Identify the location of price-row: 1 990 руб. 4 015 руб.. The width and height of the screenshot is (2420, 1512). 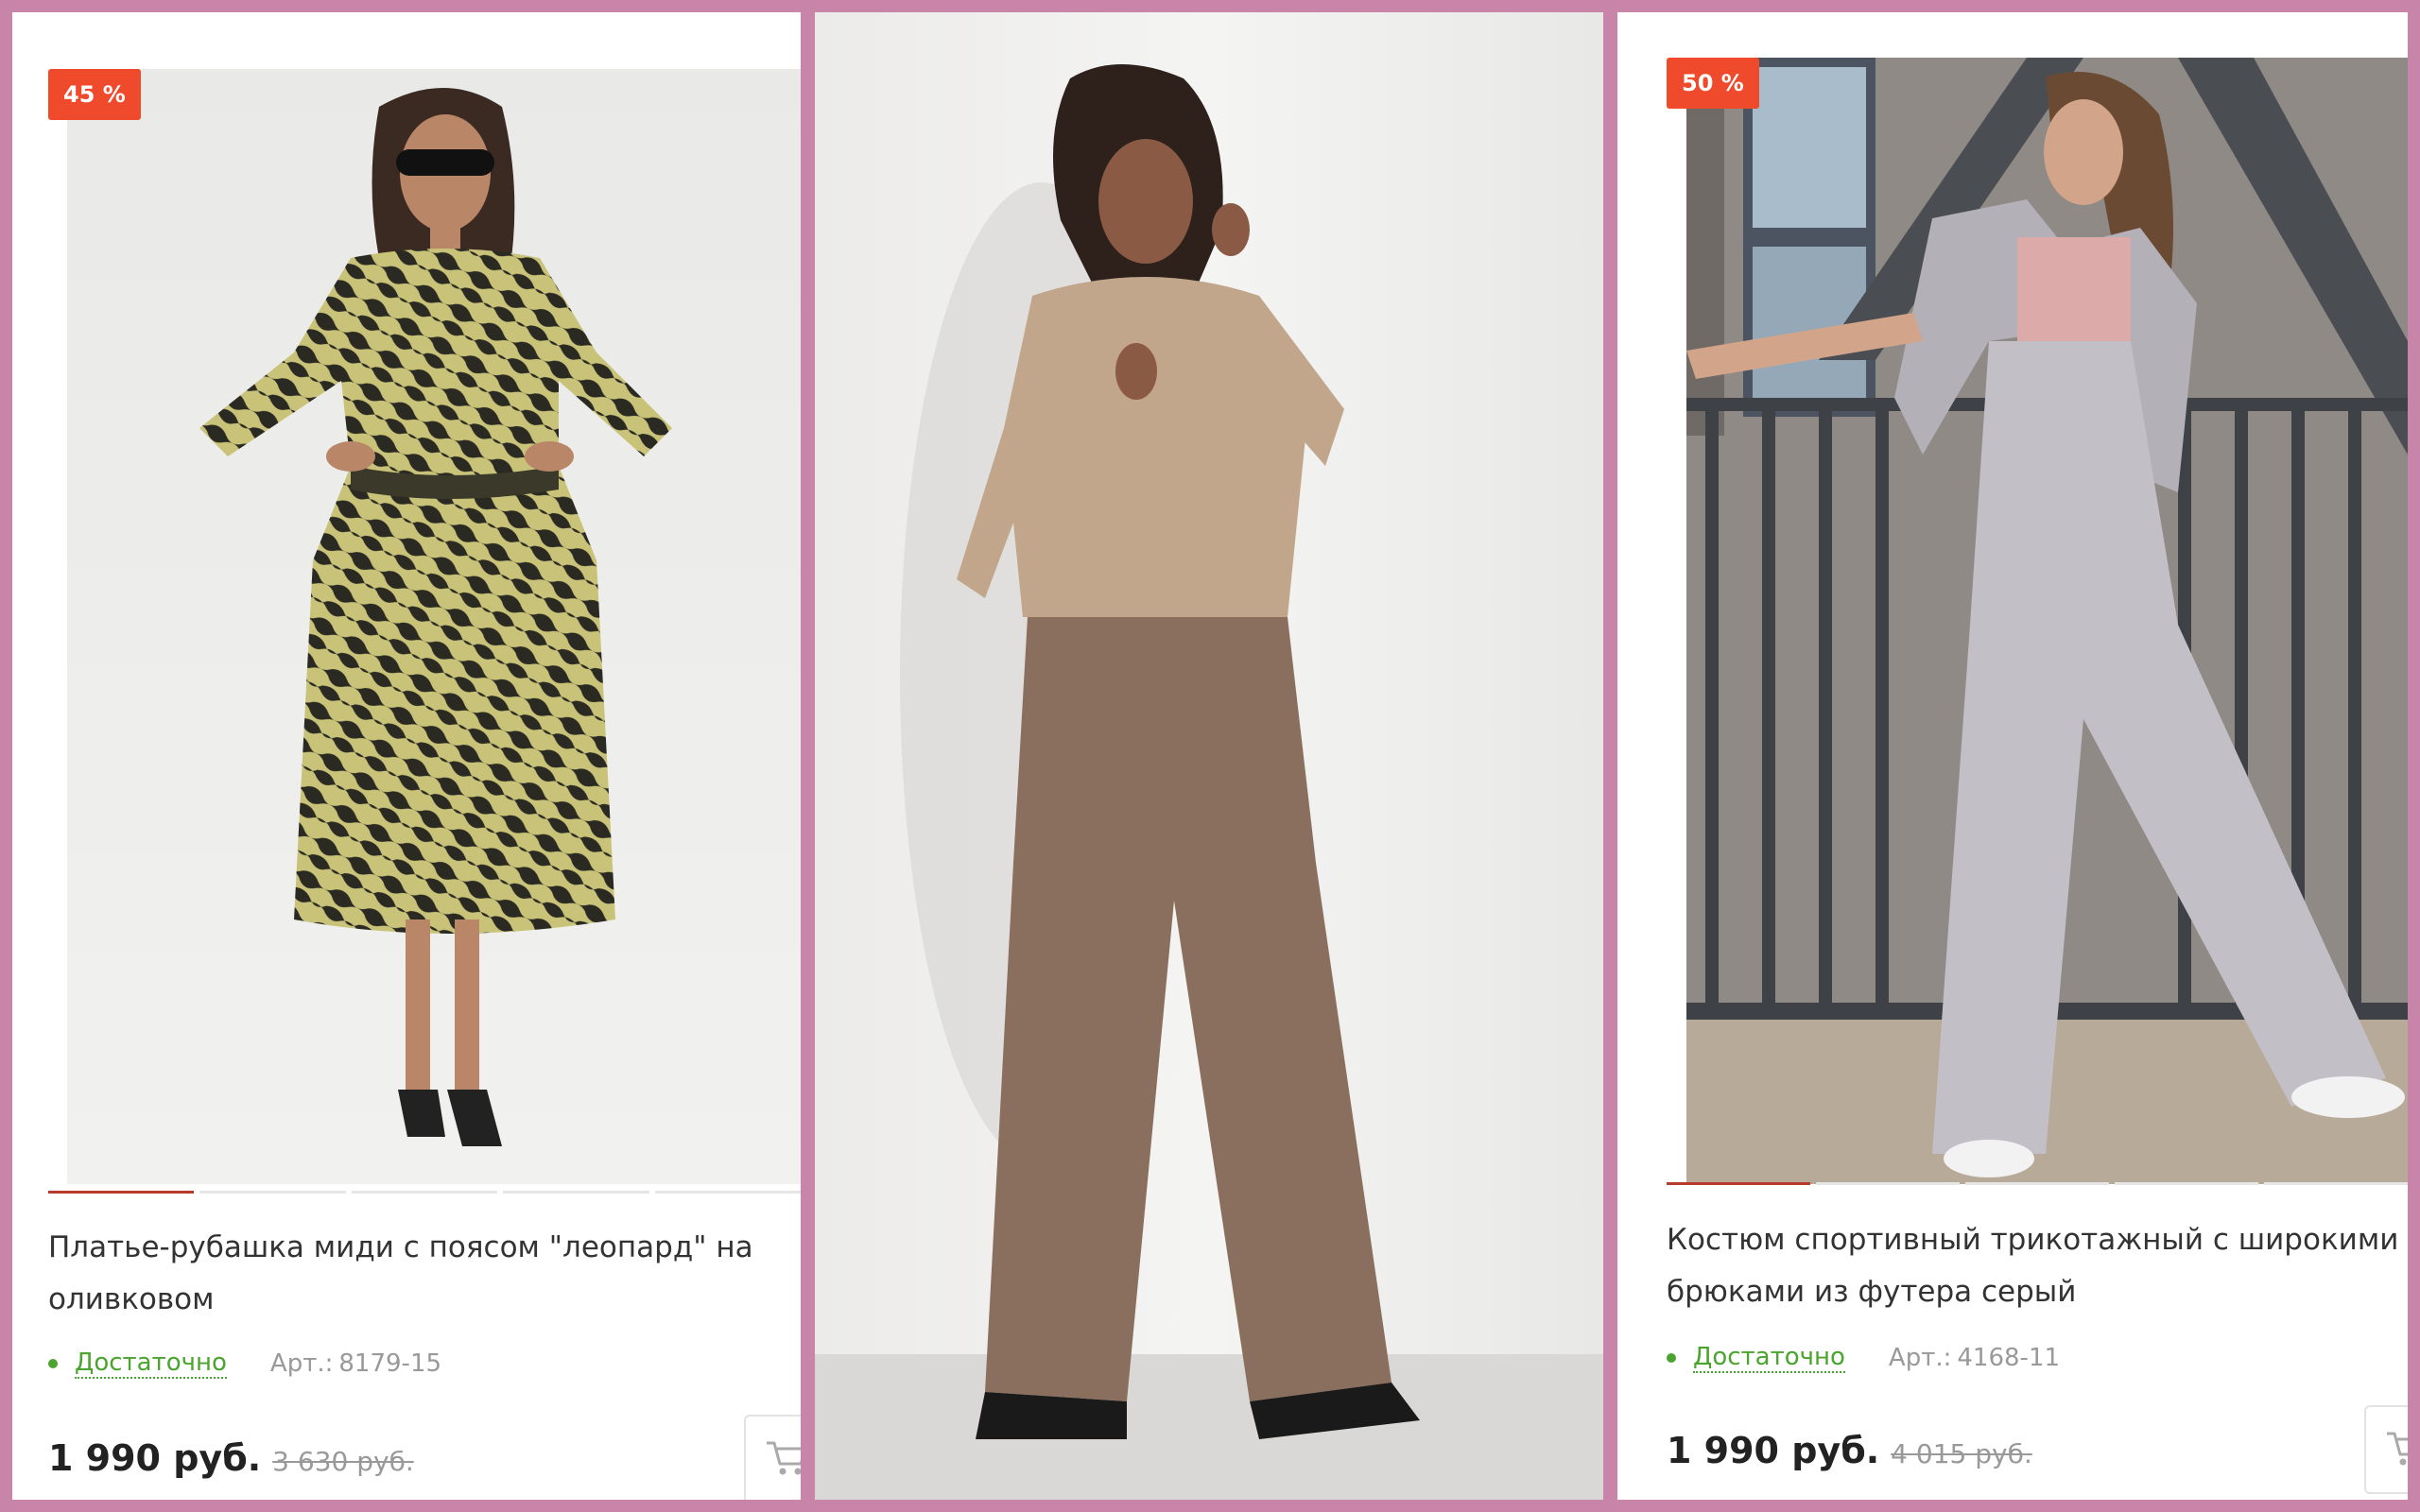
(1850, 1450).